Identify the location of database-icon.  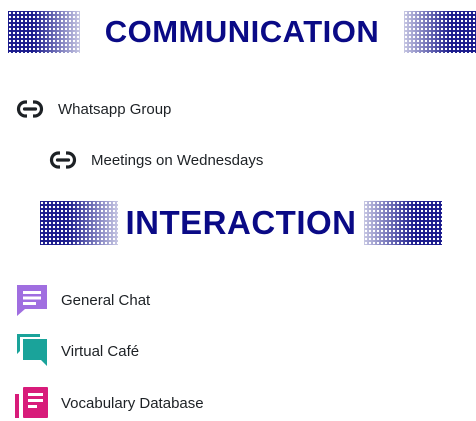
(31, 402).